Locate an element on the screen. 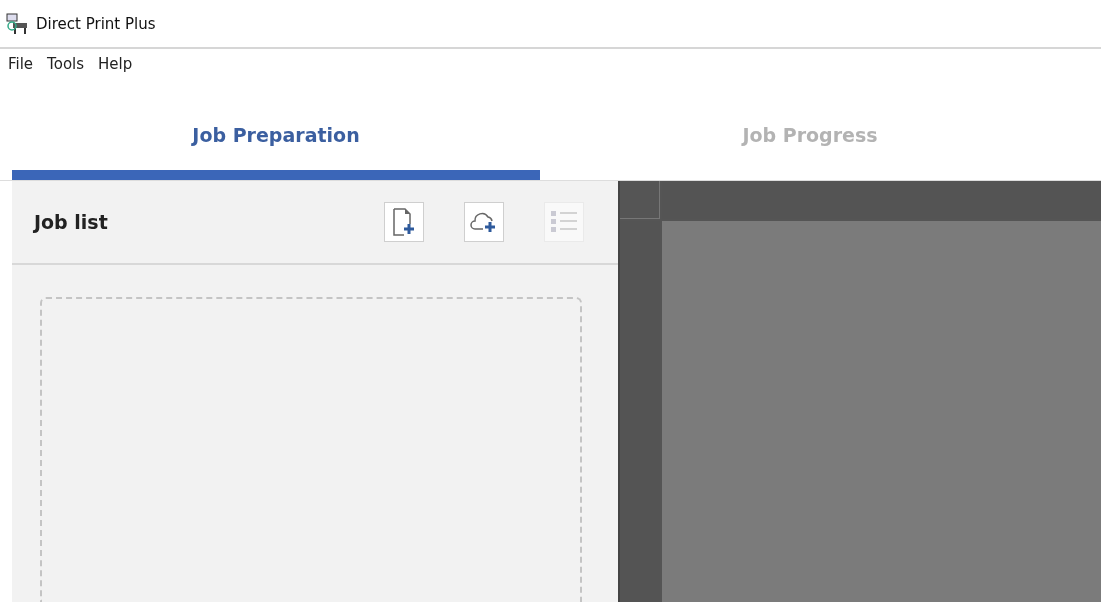  add-file-button is located at coordinates (404, 222).